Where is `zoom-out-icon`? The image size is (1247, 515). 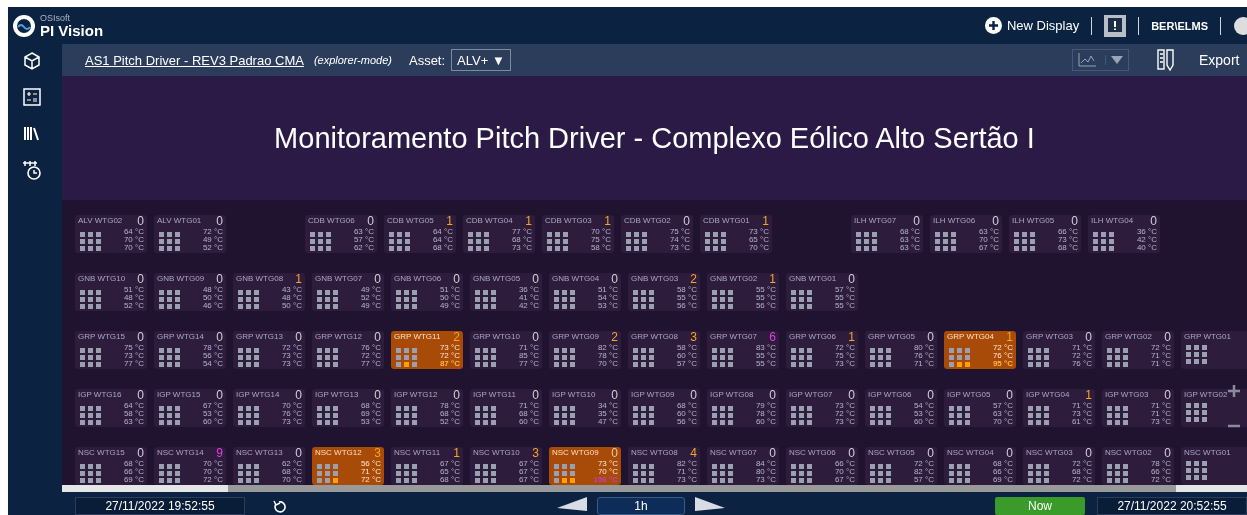
zoom-out-icon is located at coordinates (1234, 426).